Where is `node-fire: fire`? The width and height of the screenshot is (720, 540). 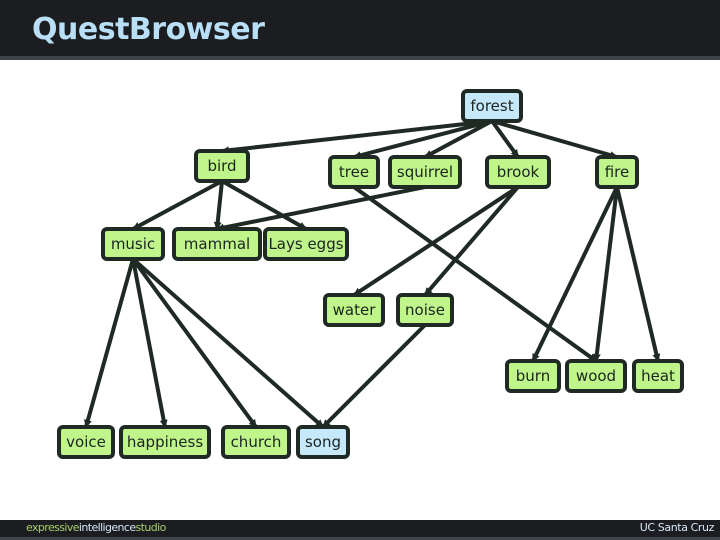 node-fire: fire is located at coordinates (617, 172).